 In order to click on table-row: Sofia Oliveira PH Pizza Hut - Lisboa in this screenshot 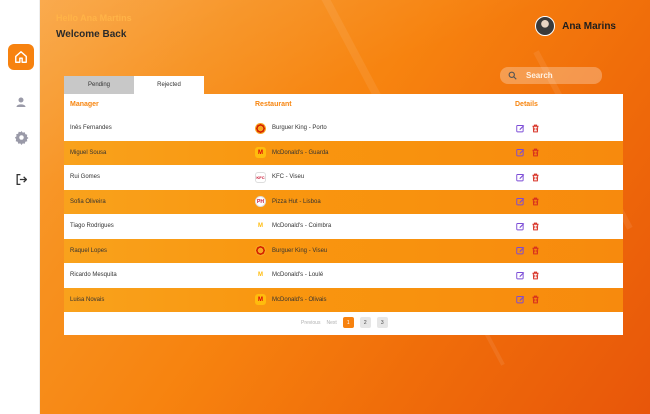, I will do `click(343, 201)`.